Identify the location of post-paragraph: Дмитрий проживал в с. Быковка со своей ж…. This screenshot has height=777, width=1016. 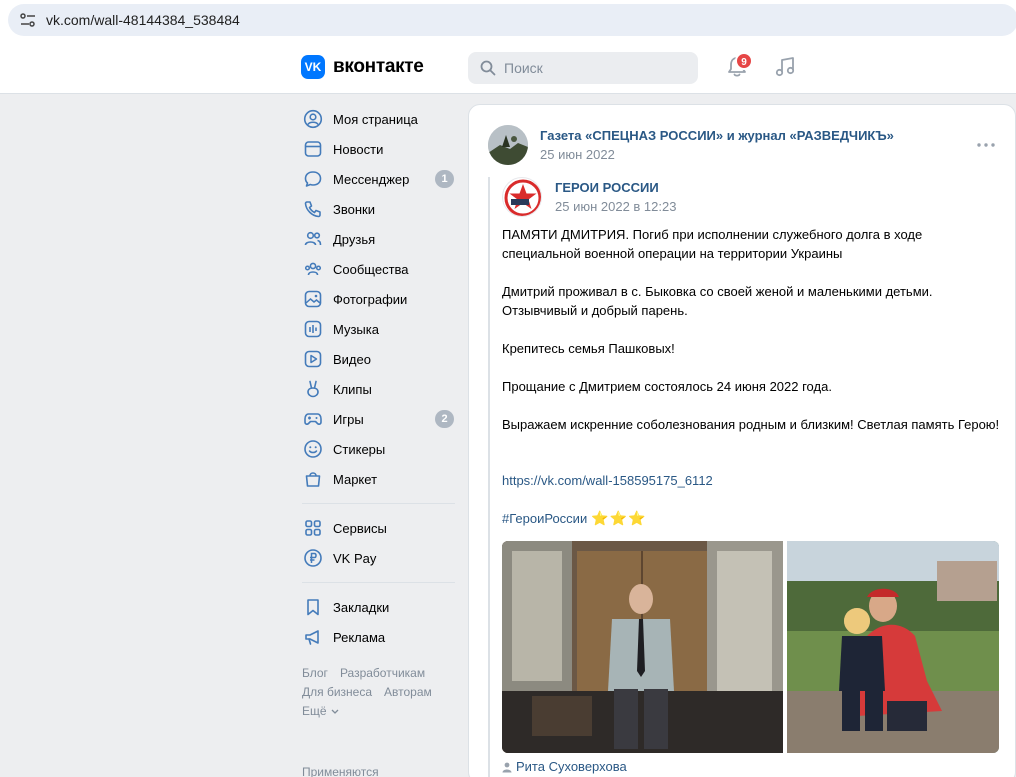
(717, 301).